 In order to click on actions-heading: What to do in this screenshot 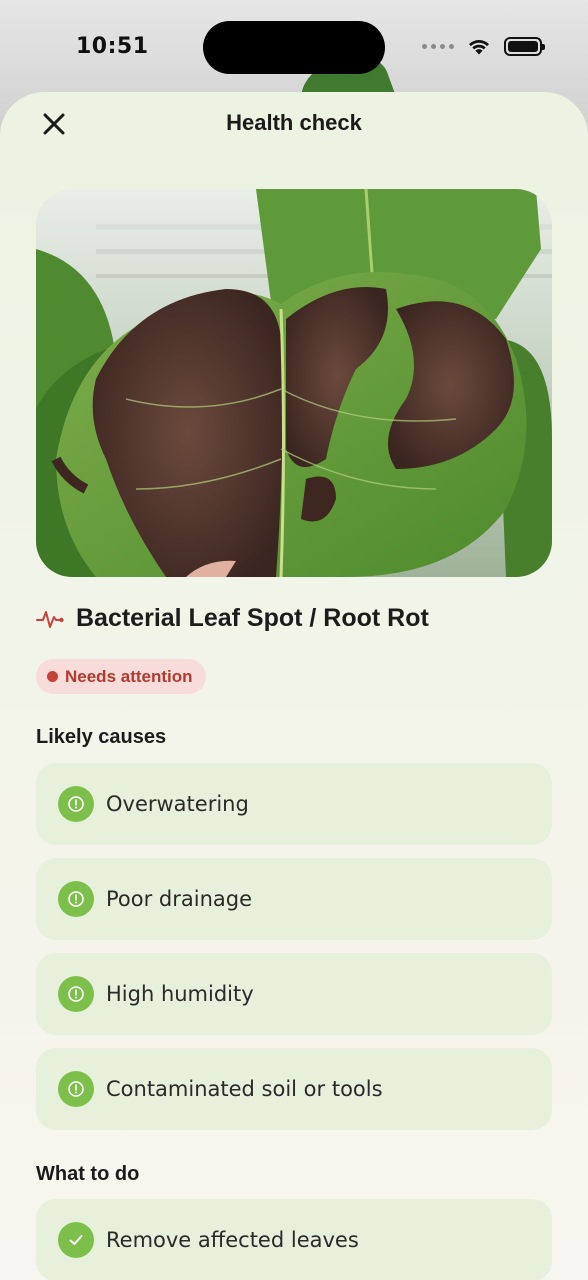, I will do `click(88, 1174)`.